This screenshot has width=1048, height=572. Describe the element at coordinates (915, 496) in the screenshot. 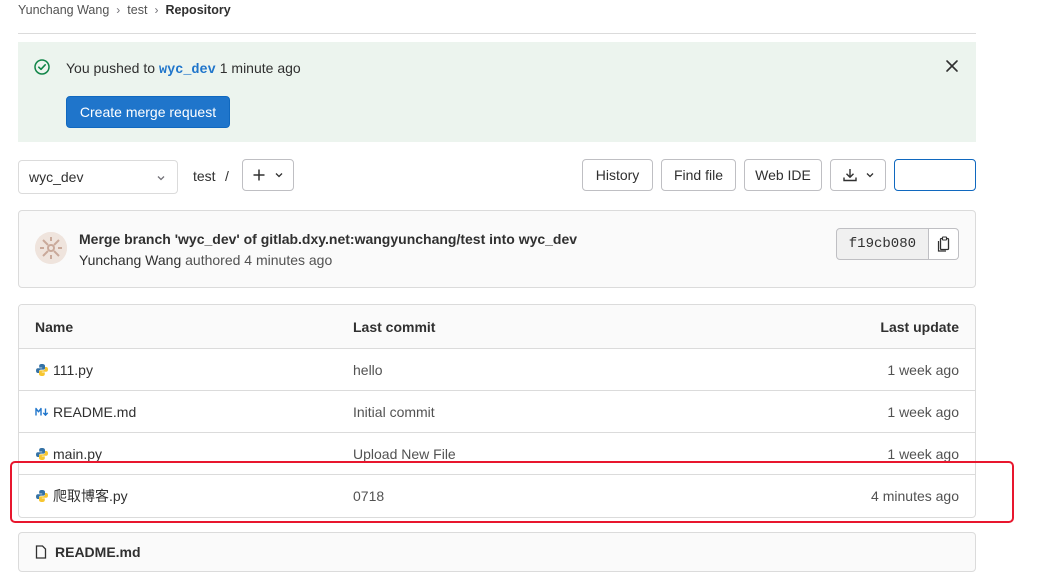

I see `file-last-update: 4 minutes ago` at that location.